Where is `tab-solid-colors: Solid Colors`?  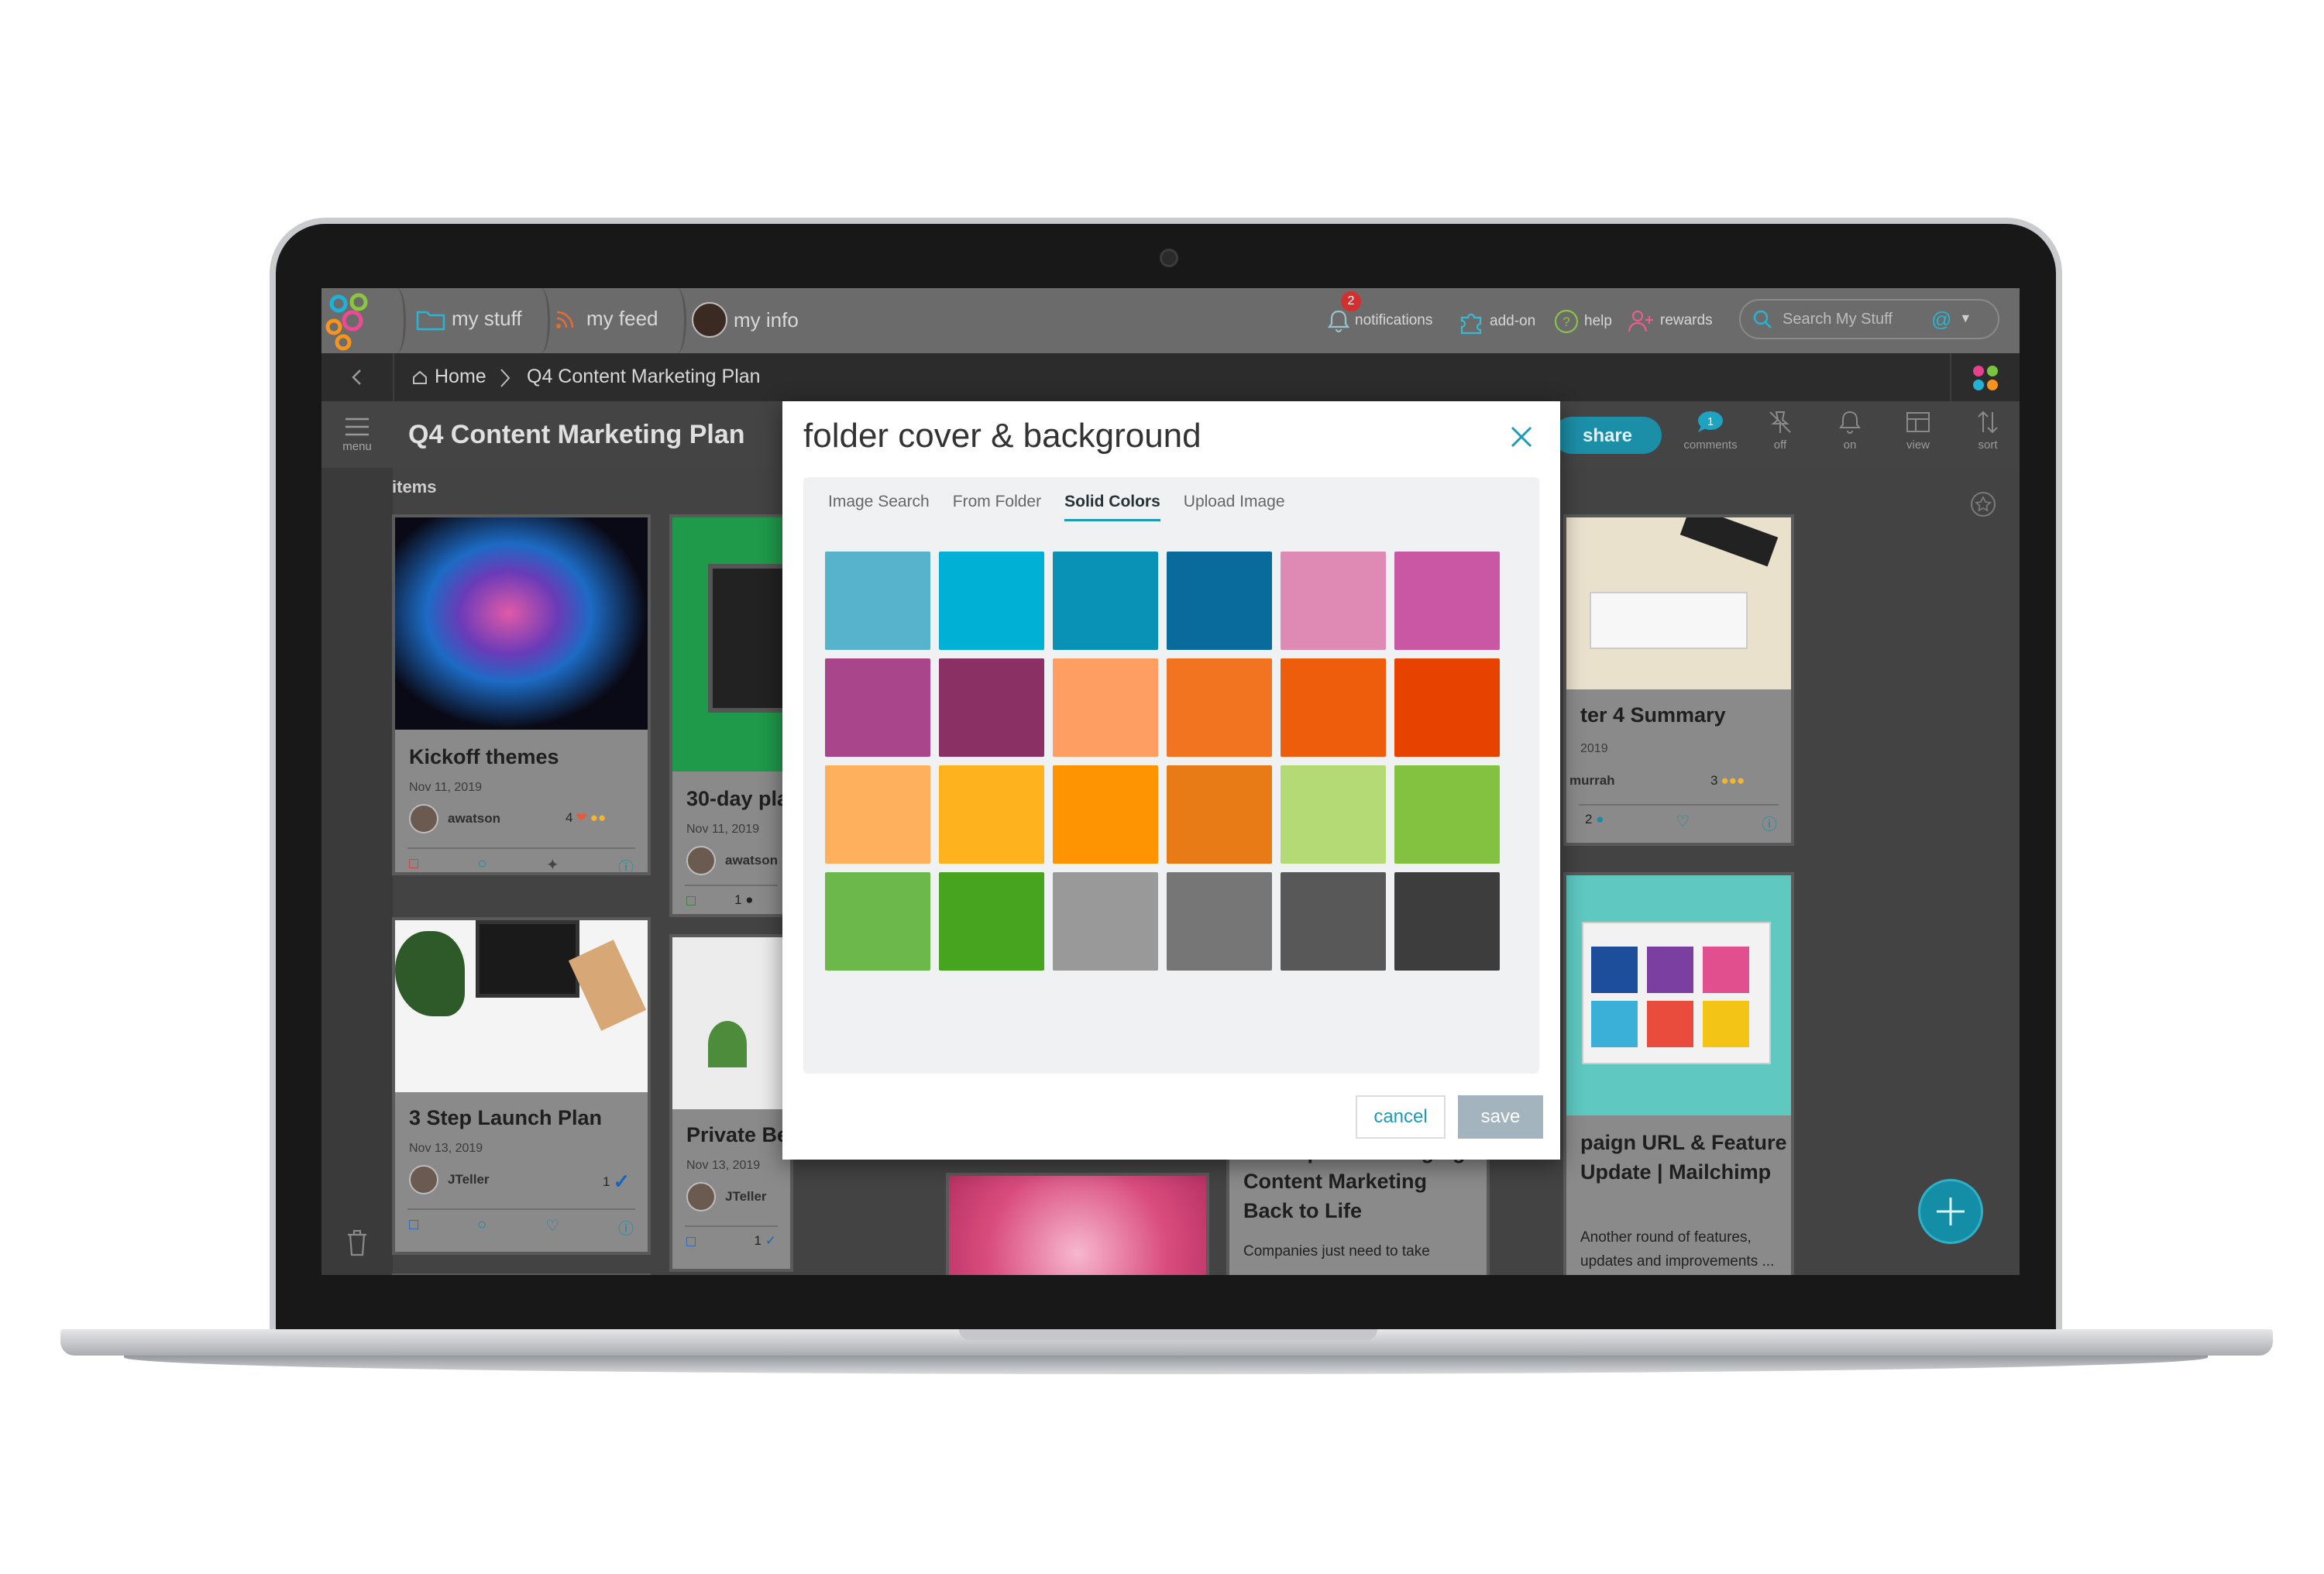 tab-solid-colors: Solid Colors is located at coordinates (1112, 505).